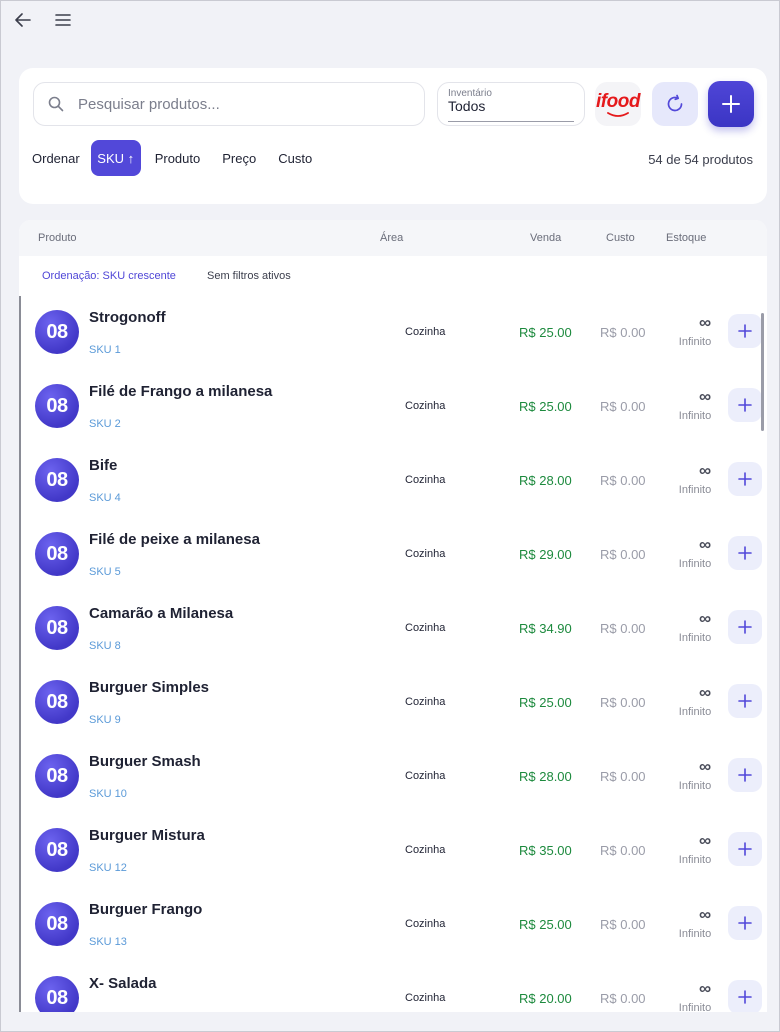 This screenshot has width=780, height=1032. I want to click on search-input, so click(228, 104).